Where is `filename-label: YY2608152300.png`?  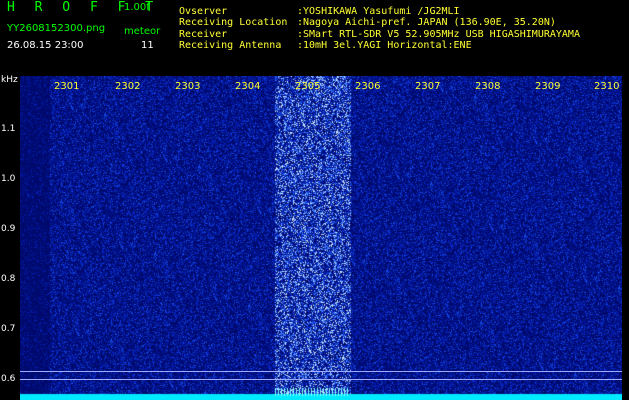
filename-label: YY2608152300.png is located at coordinates (56, 28).